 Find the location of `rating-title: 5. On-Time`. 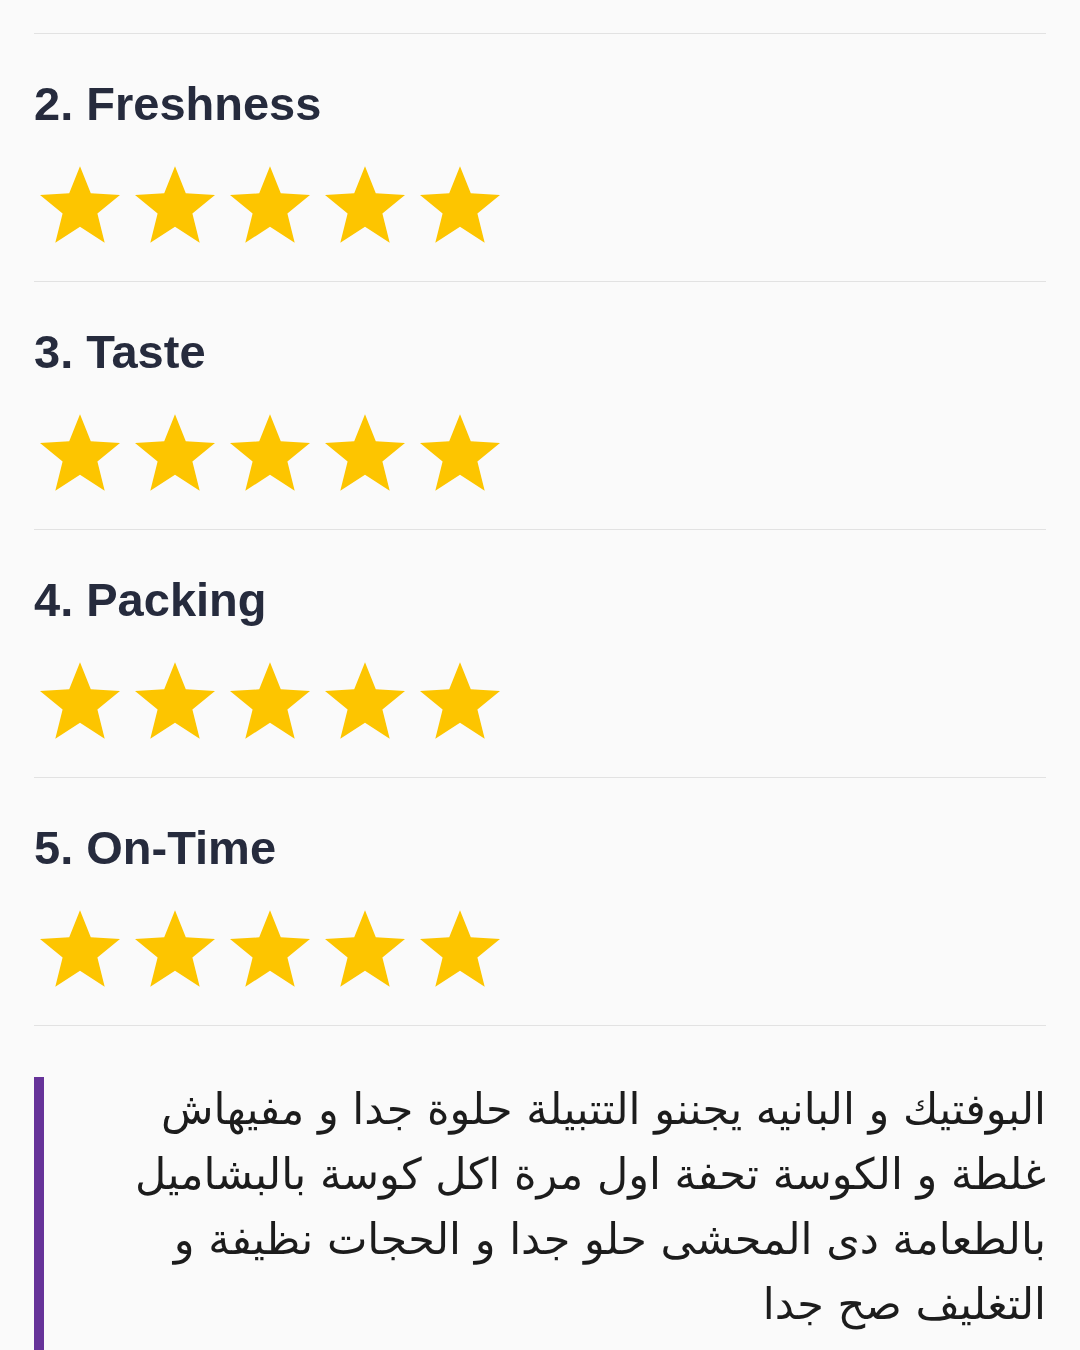

rating-title: 5. On-Time is located at coordinates (155, 847).